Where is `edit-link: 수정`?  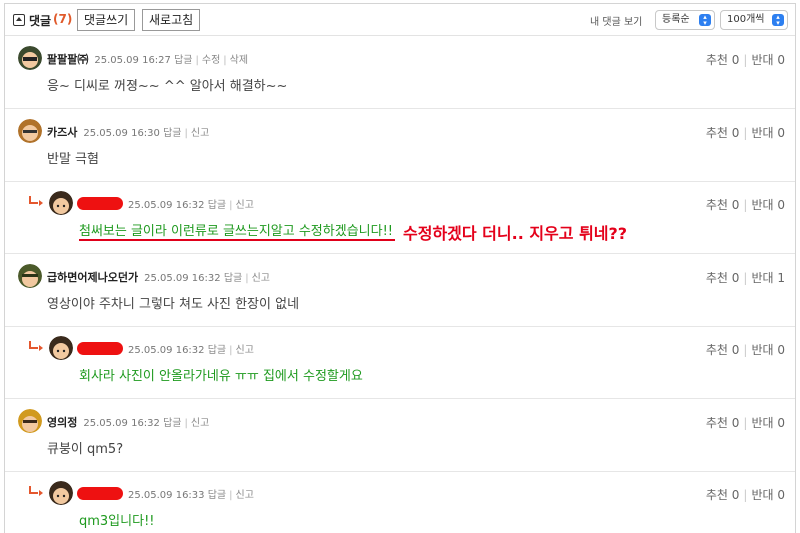
edit-link: 수정 is located at coordinates (211, 60).